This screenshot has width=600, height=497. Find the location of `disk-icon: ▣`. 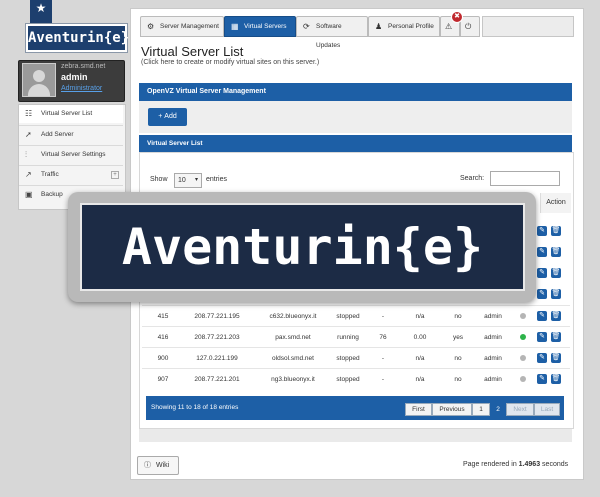

disk-icon: ▣ is located at coordinates (29, 194).